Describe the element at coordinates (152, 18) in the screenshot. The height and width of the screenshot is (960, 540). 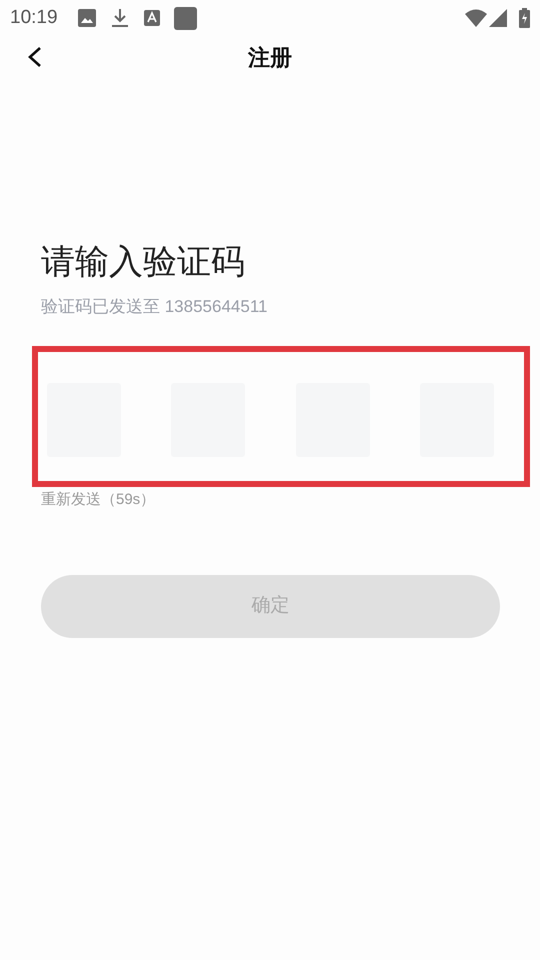
I see `font-icon` at that location.